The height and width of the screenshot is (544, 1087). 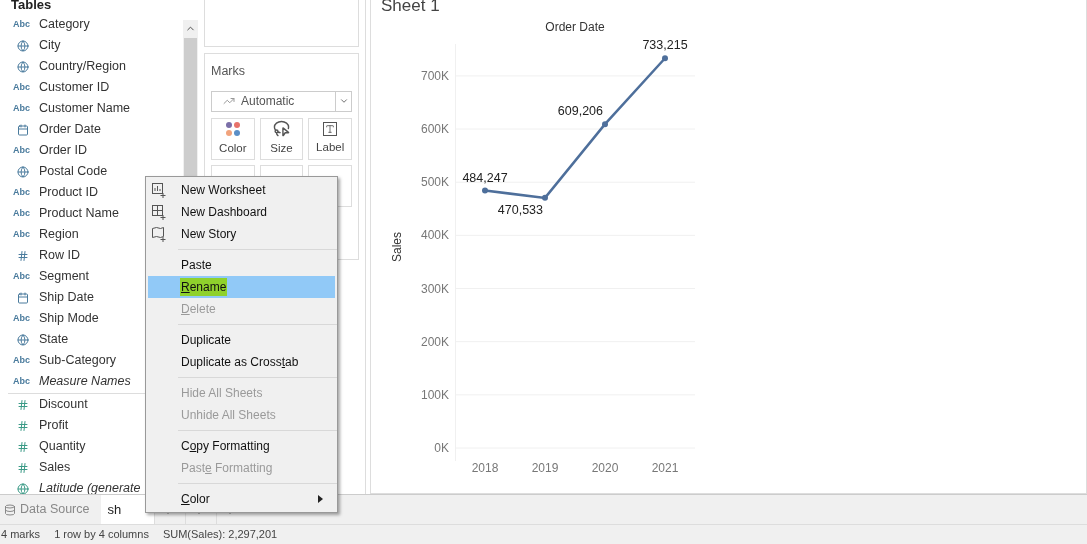 I want to click on status-text: 4 marks, so click(x=21, y=535).